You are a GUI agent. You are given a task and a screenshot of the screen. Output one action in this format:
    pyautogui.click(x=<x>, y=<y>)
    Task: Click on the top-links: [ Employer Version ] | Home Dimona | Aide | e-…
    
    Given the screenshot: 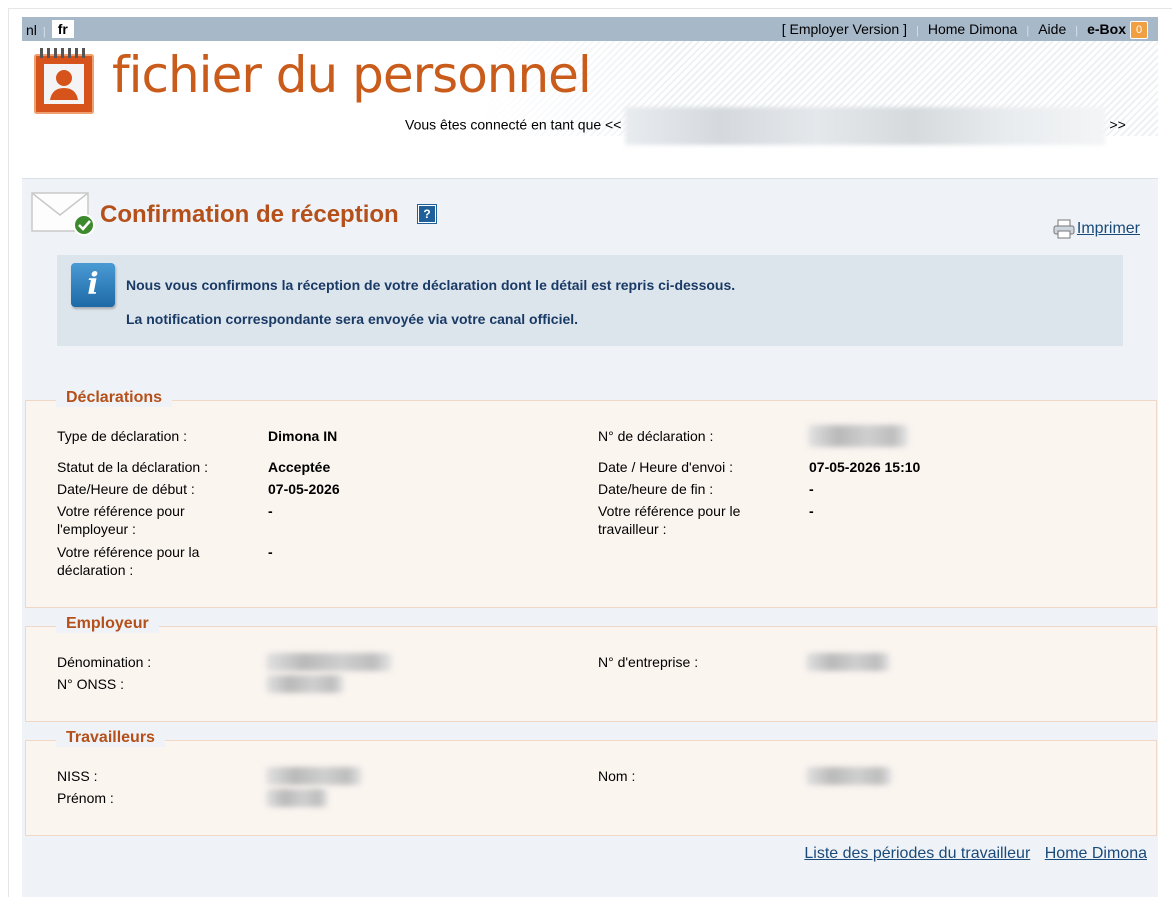 What is the action you would take?
    pyautogui.click(x=965, y=30)
    